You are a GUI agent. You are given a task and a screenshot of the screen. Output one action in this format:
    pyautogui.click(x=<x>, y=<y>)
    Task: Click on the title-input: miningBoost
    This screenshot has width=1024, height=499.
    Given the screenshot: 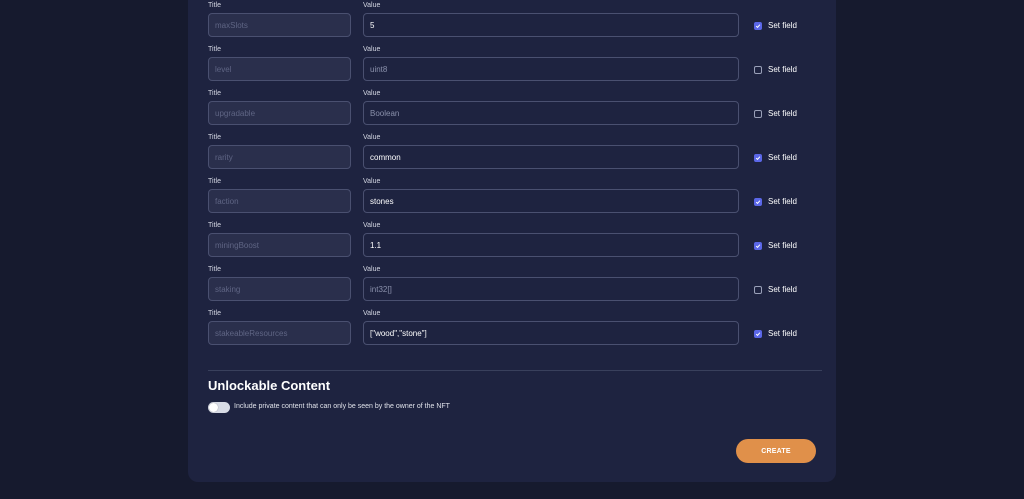 What is the action you would take?
    pyautogui.click(x=279, y=245)
    